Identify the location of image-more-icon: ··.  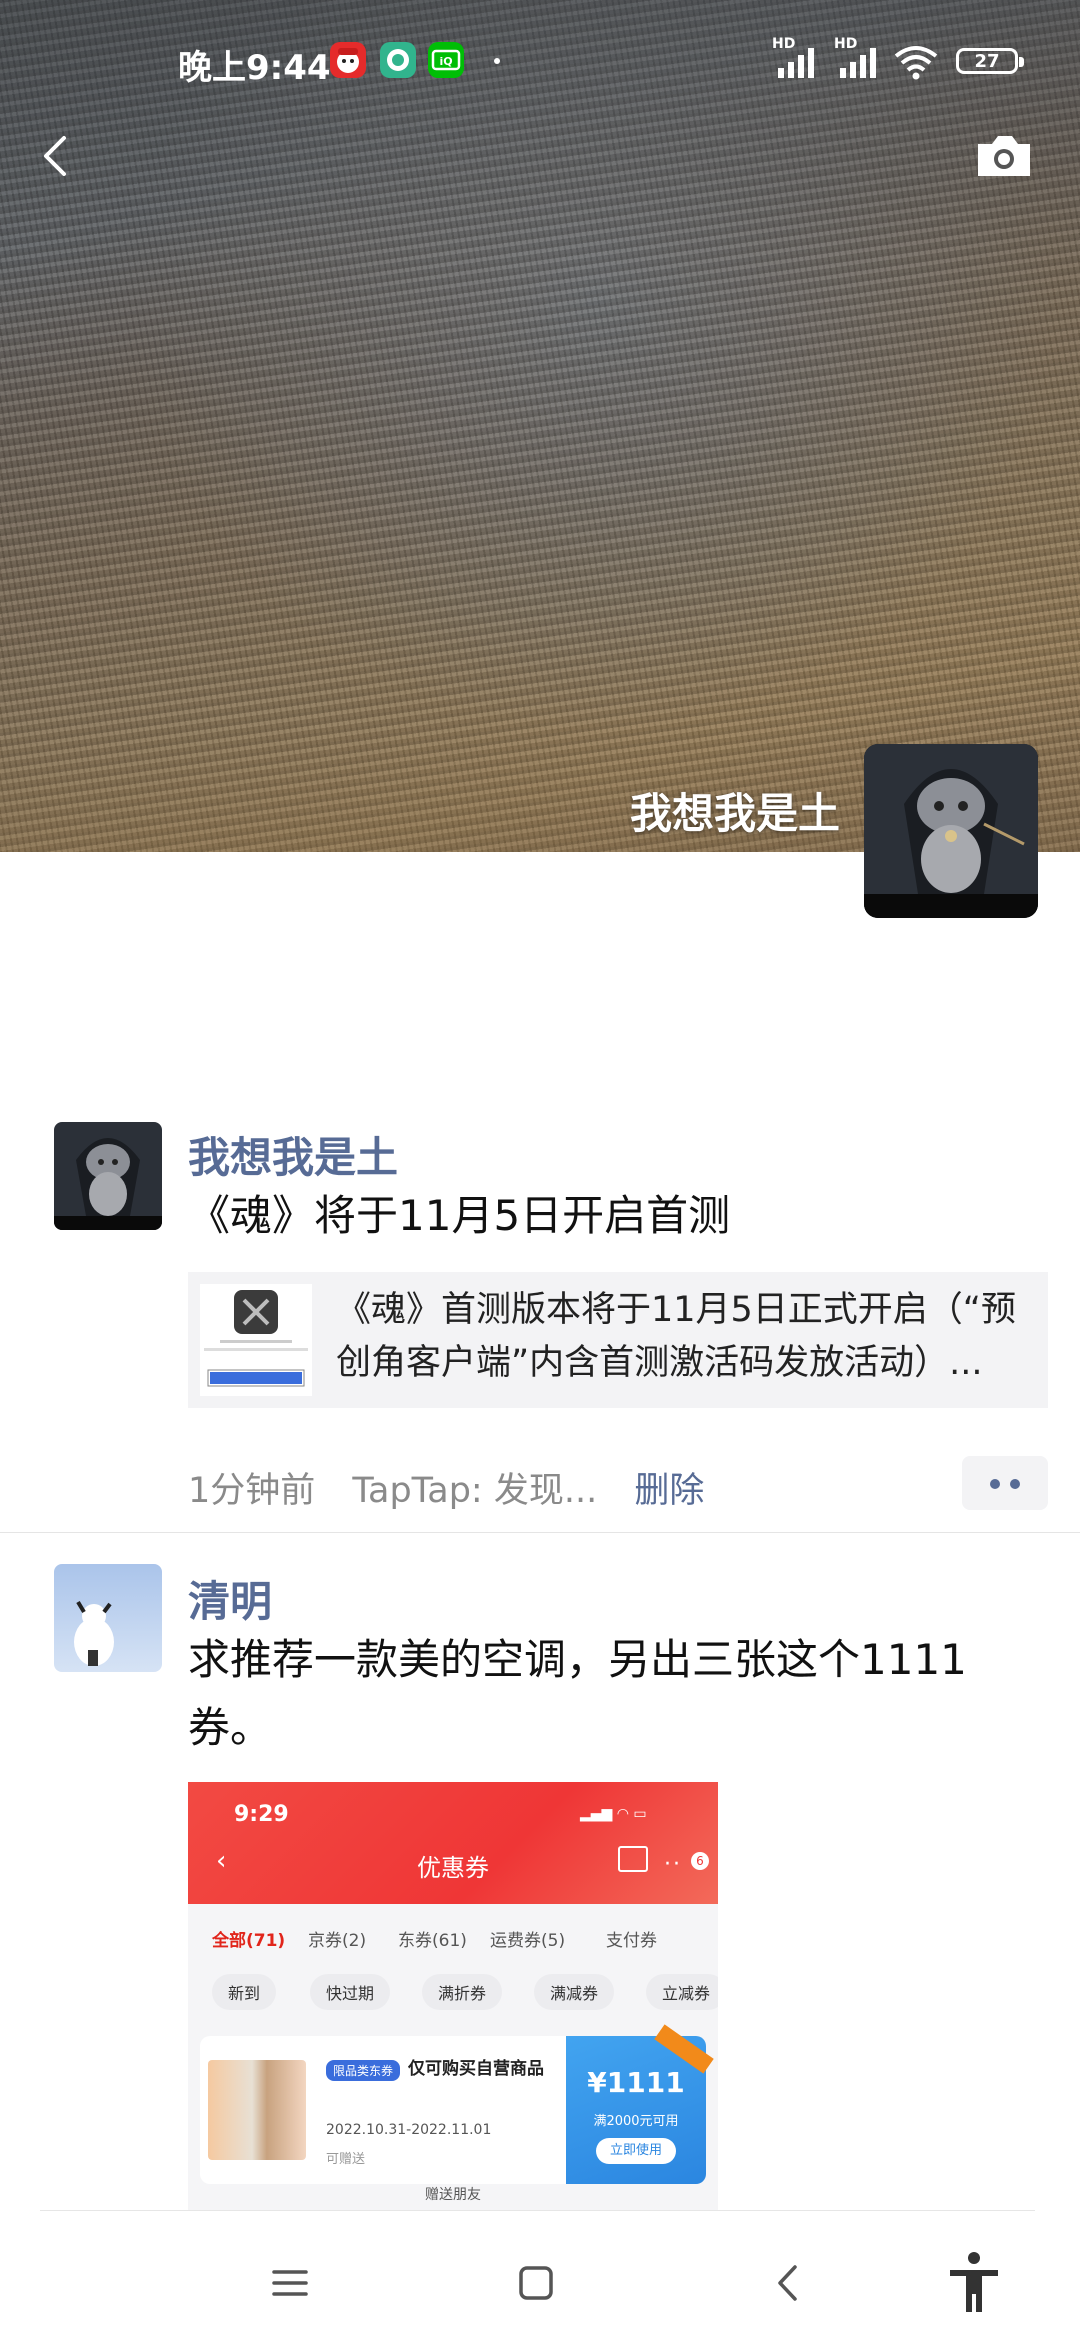
(673, 1864).